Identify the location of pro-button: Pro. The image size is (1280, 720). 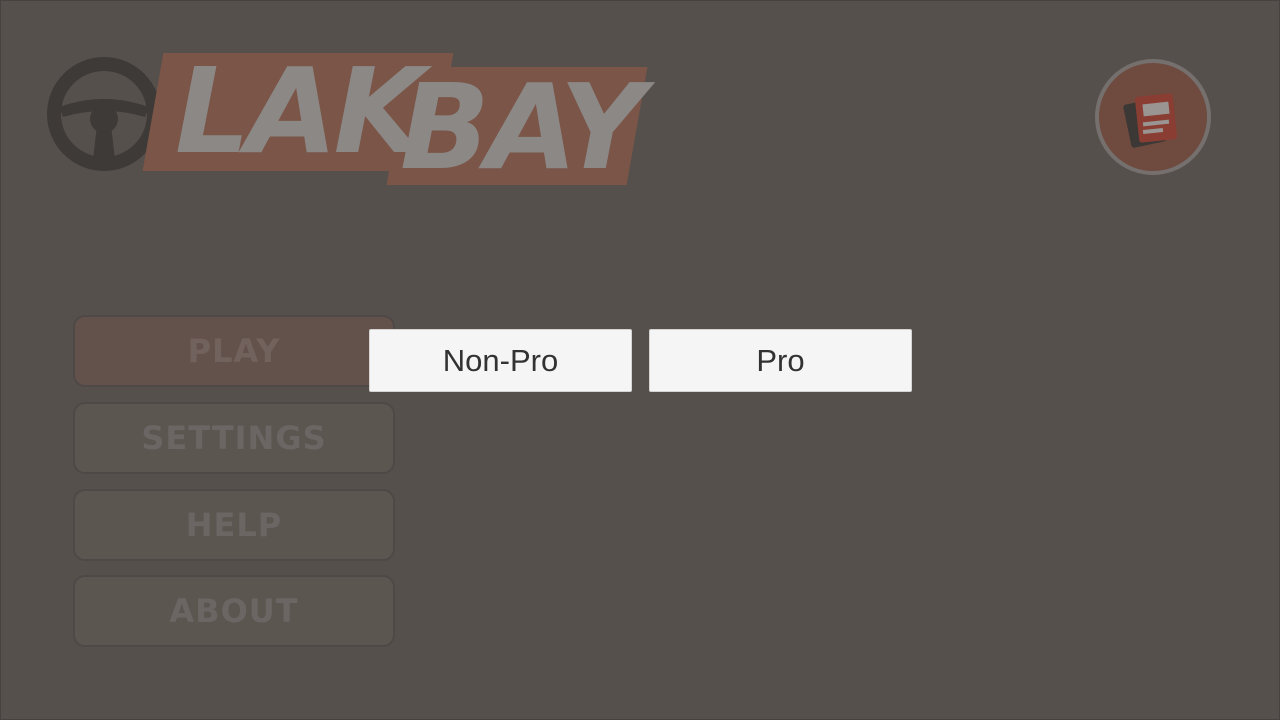
(780, 360).